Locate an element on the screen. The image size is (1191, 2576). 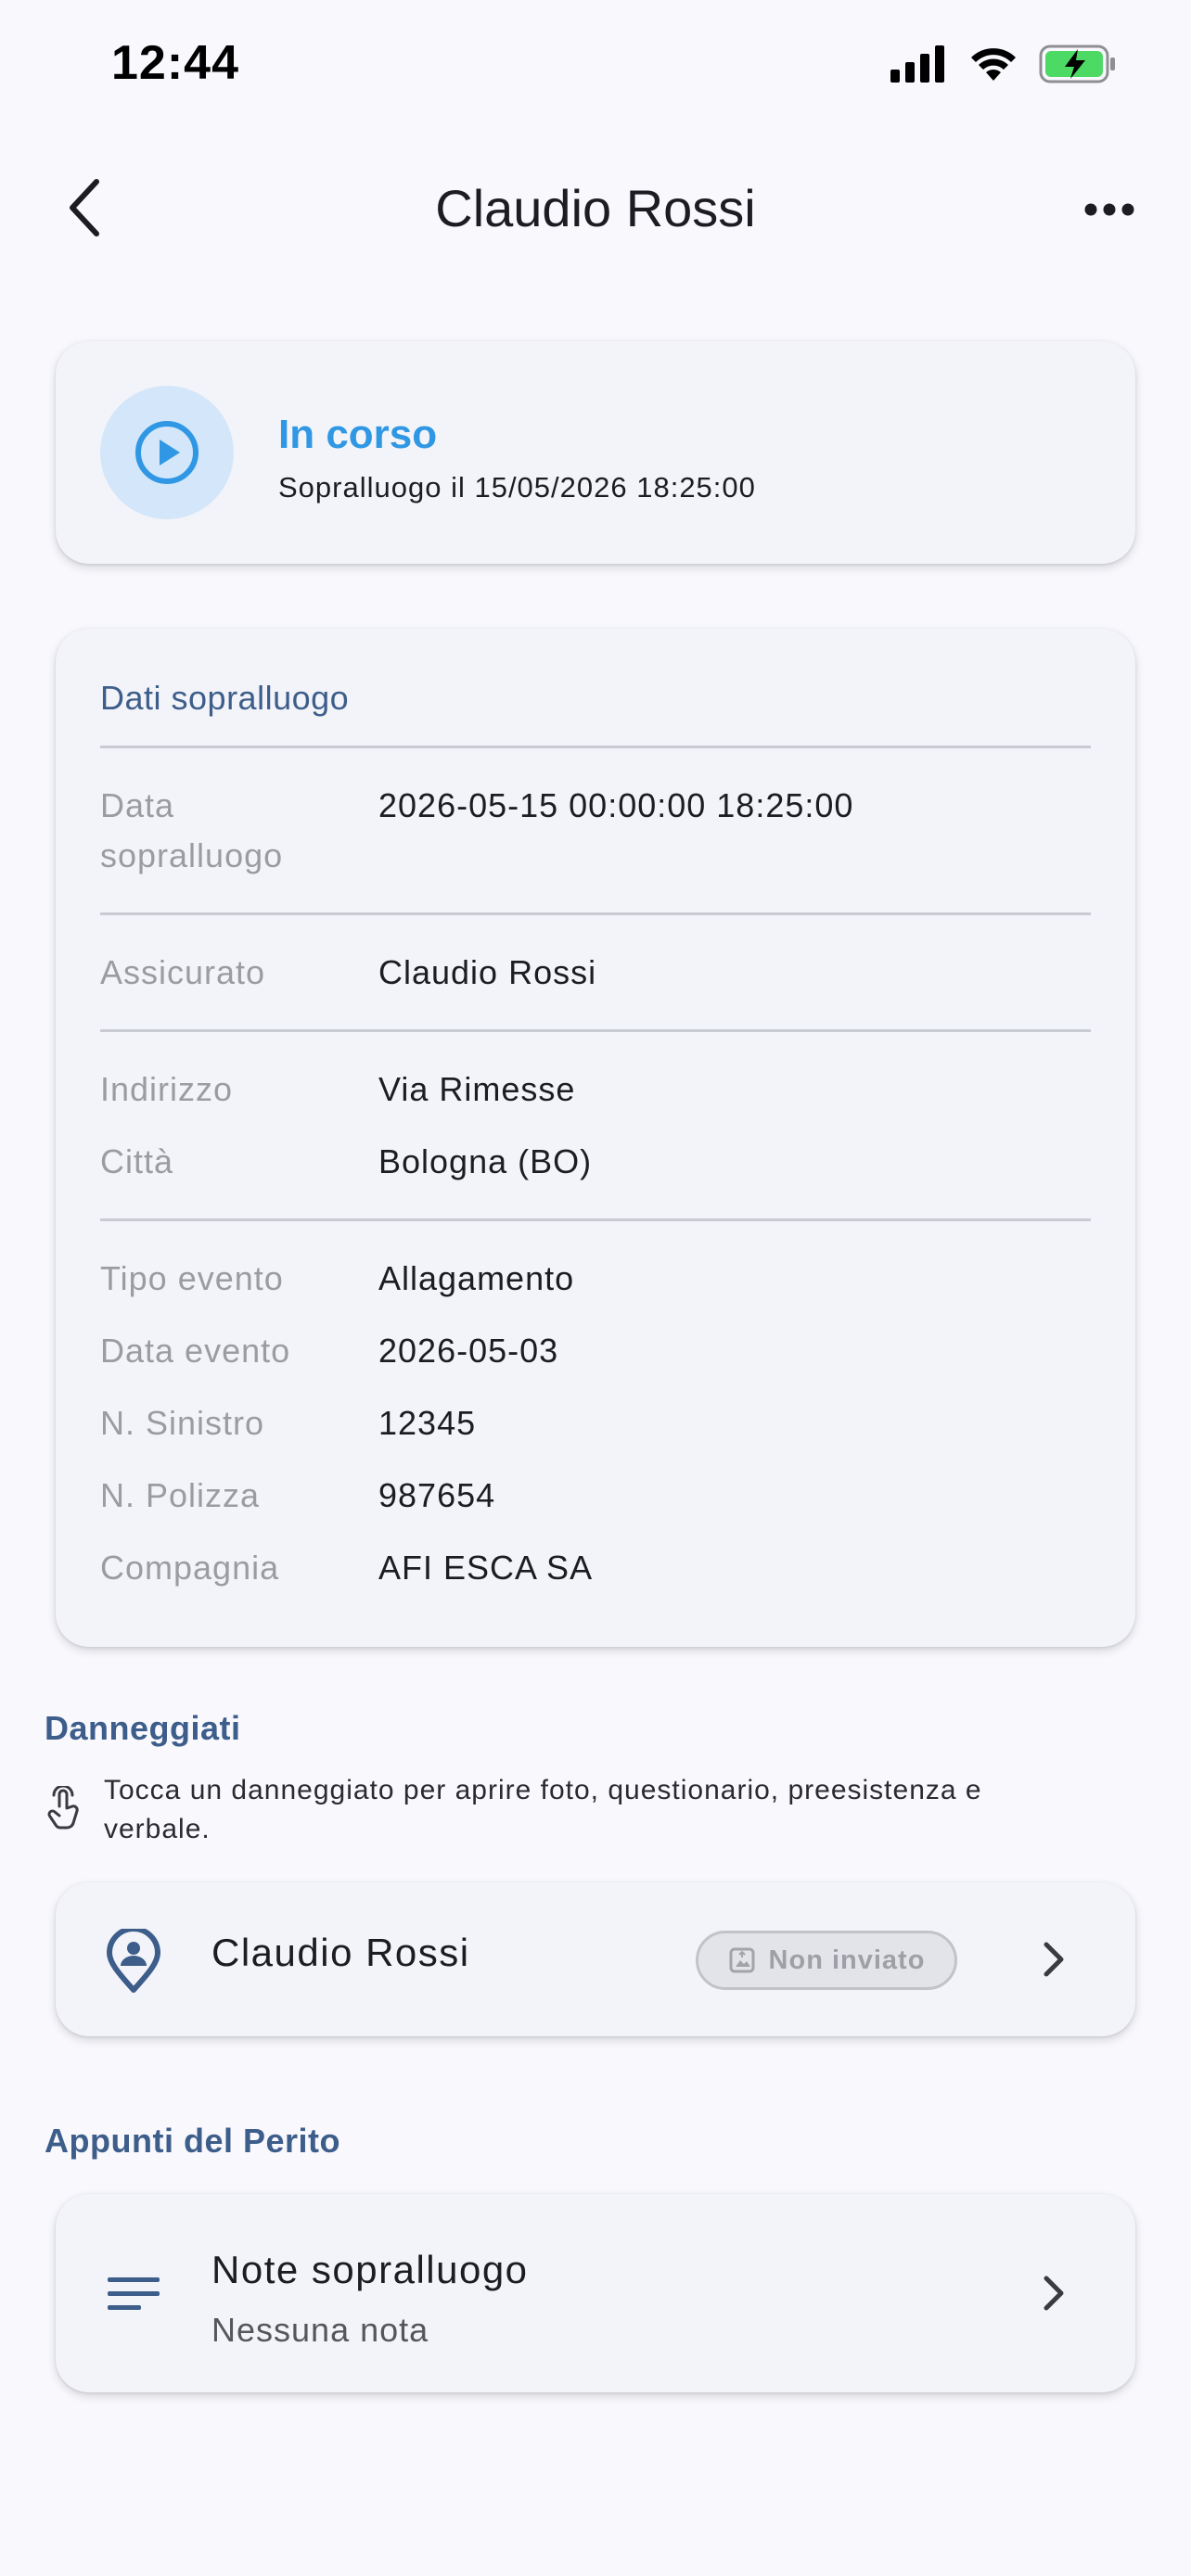
status-time: 12:44 is located at coordinates (175, 63).